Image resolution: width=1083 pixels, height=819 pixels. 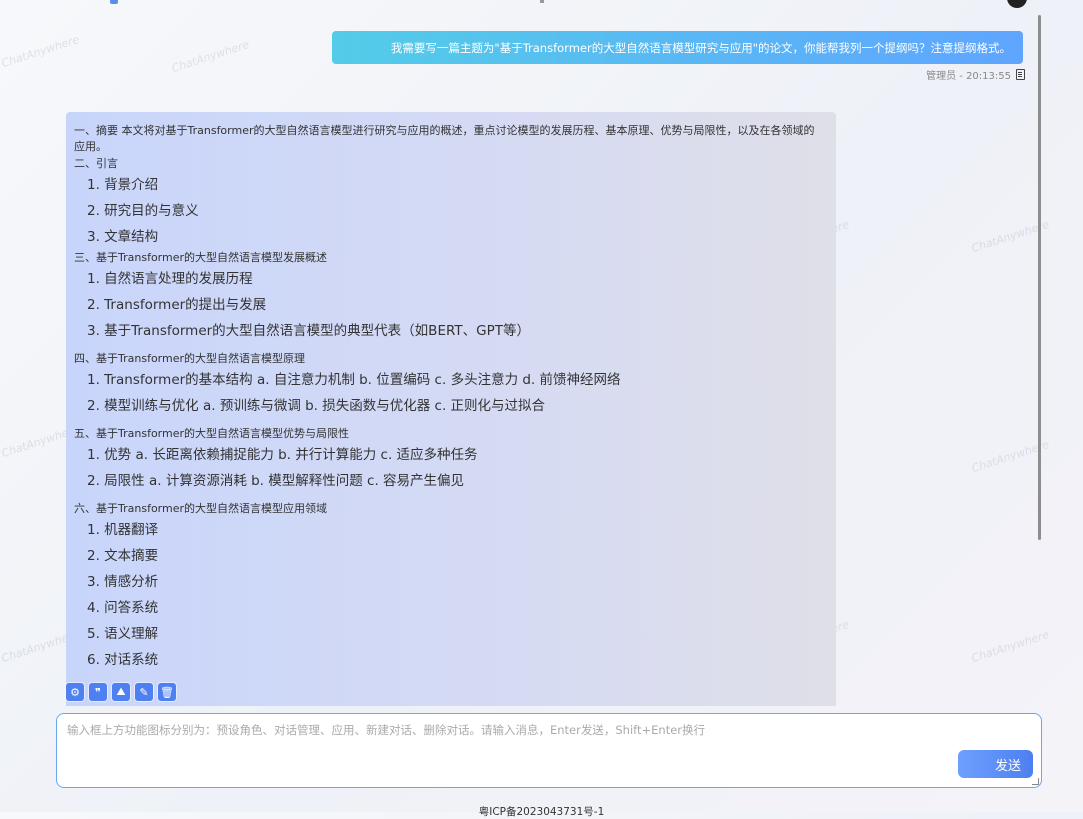 What do you see at coordinates (1020, 74) in the screenshot?
I see `copy-icon` at bounding box center [1020, 74].